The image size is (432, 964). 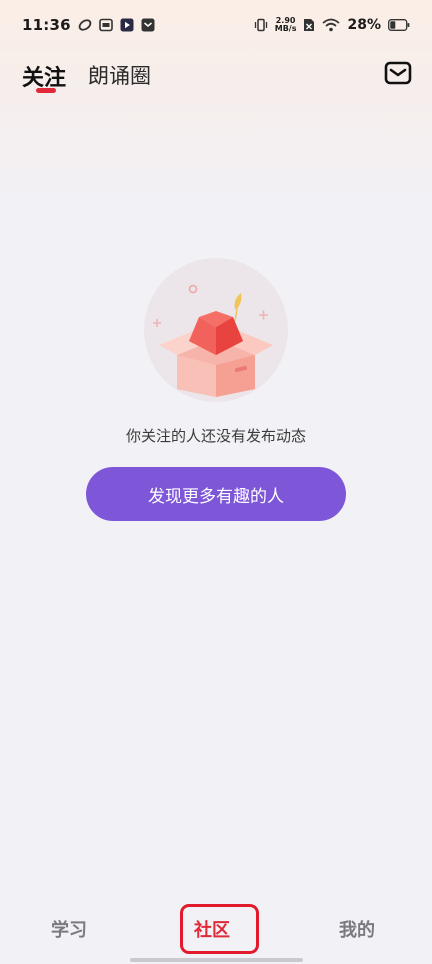 I want to click on app-notification-icon, so click(x=85, y=25).